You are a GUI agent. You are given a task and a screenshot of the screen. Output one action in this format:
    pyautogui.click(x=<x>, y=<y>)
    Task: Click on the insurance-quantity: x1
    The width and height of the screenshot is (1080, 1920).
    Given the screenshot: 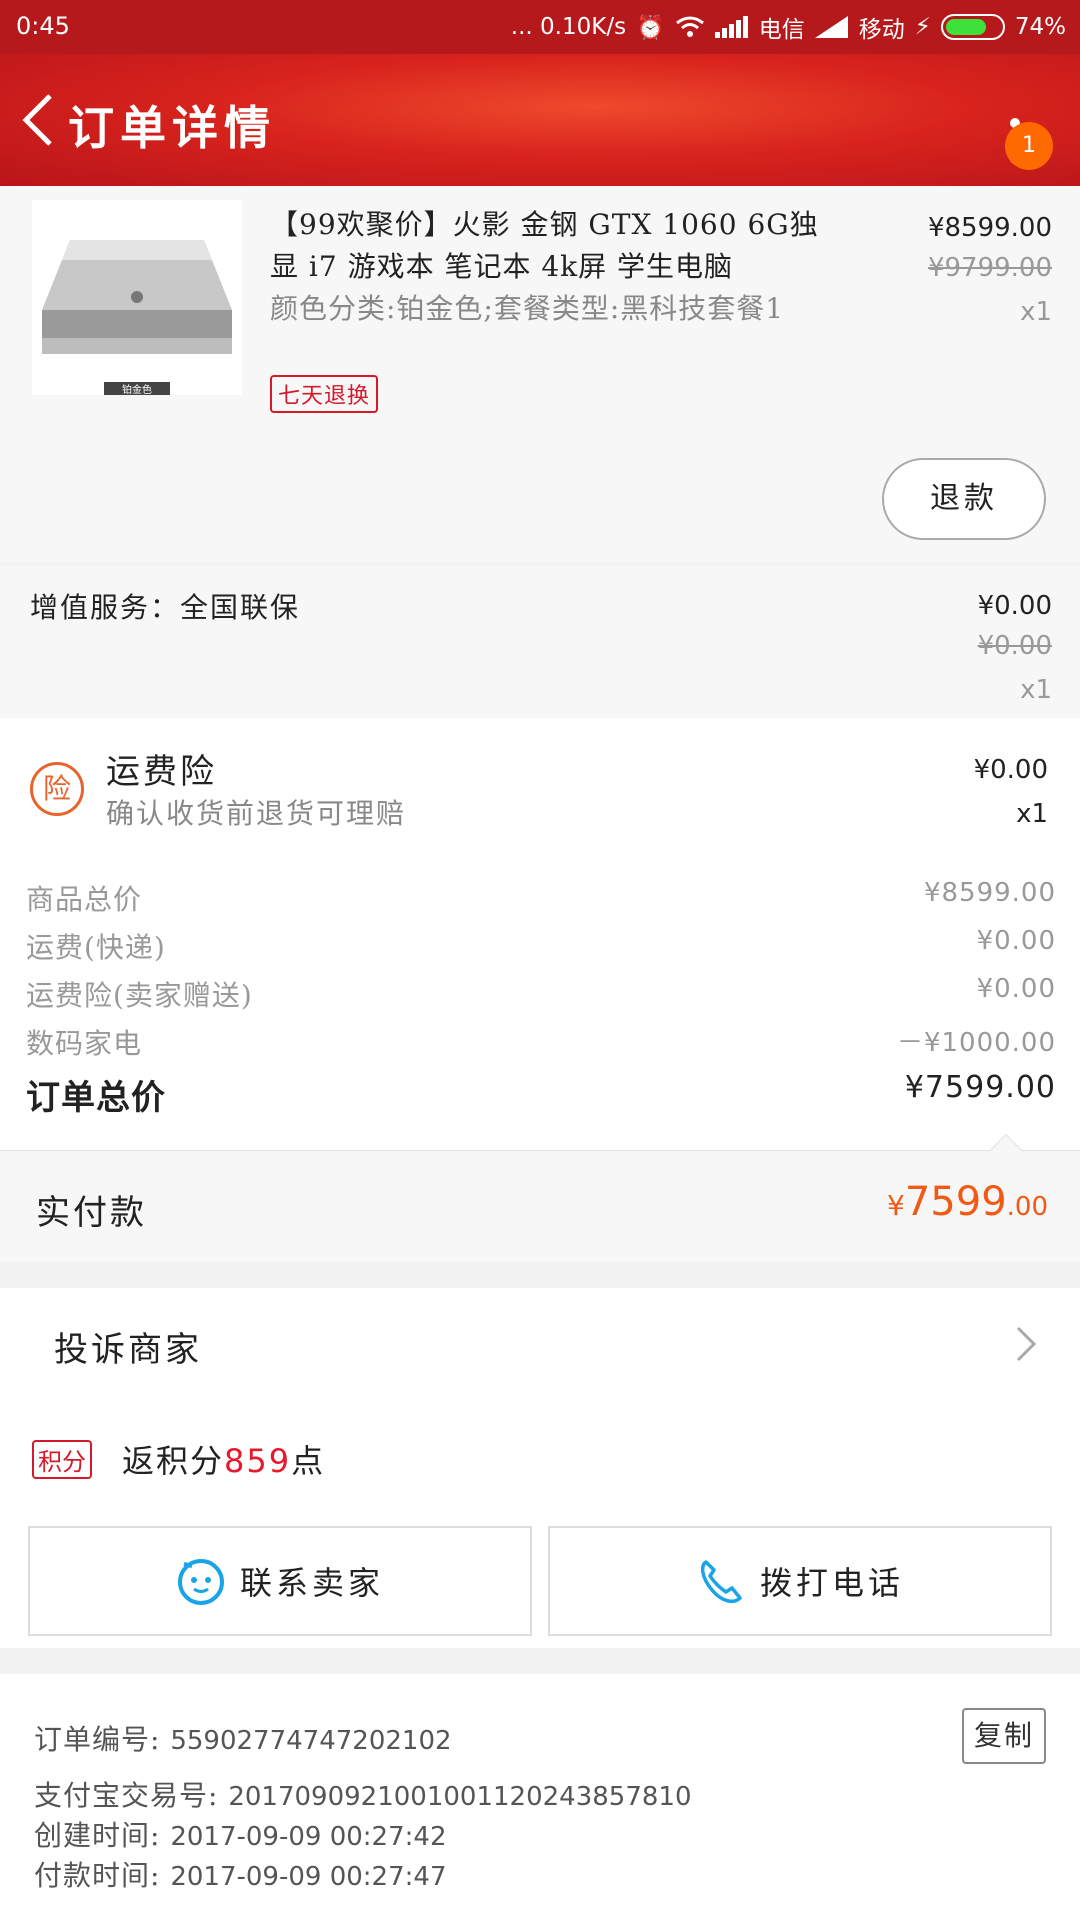 What is the action you would take?
    pyautogui.click(x=1032, y=814)
    